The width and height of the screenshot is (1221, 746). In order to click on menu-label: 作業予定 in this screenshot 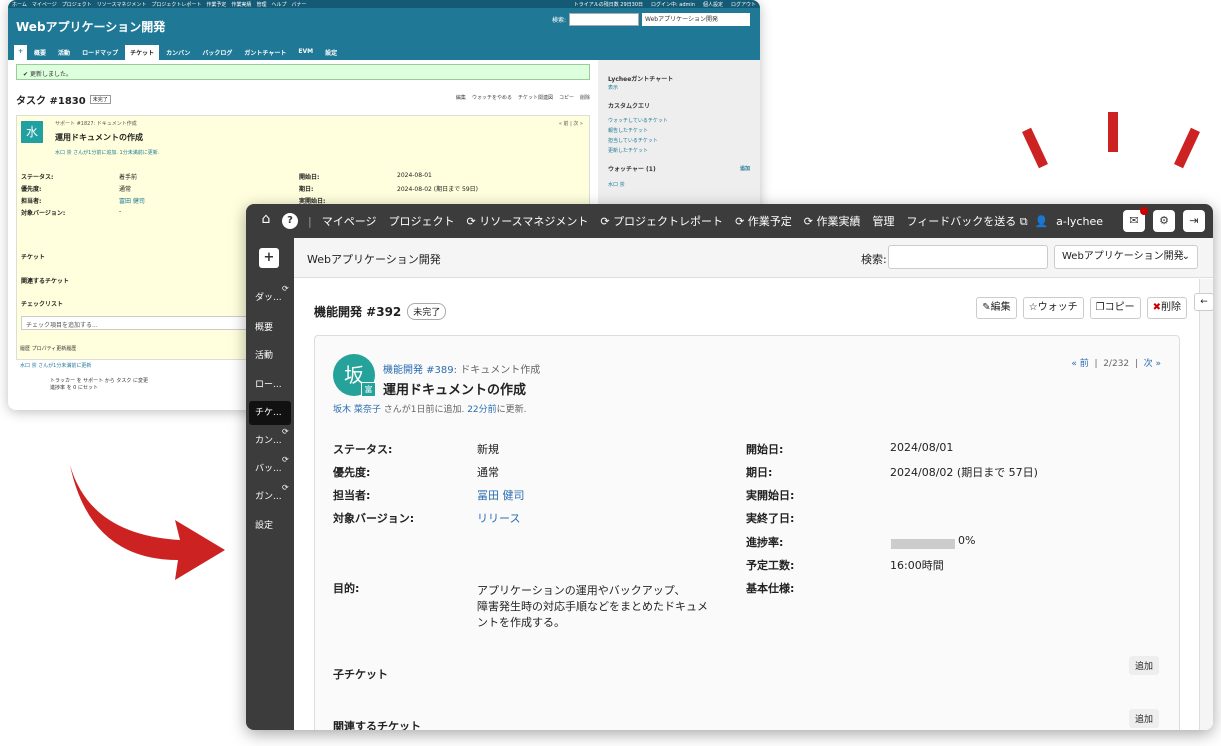, I will do `click(769, 221)`.